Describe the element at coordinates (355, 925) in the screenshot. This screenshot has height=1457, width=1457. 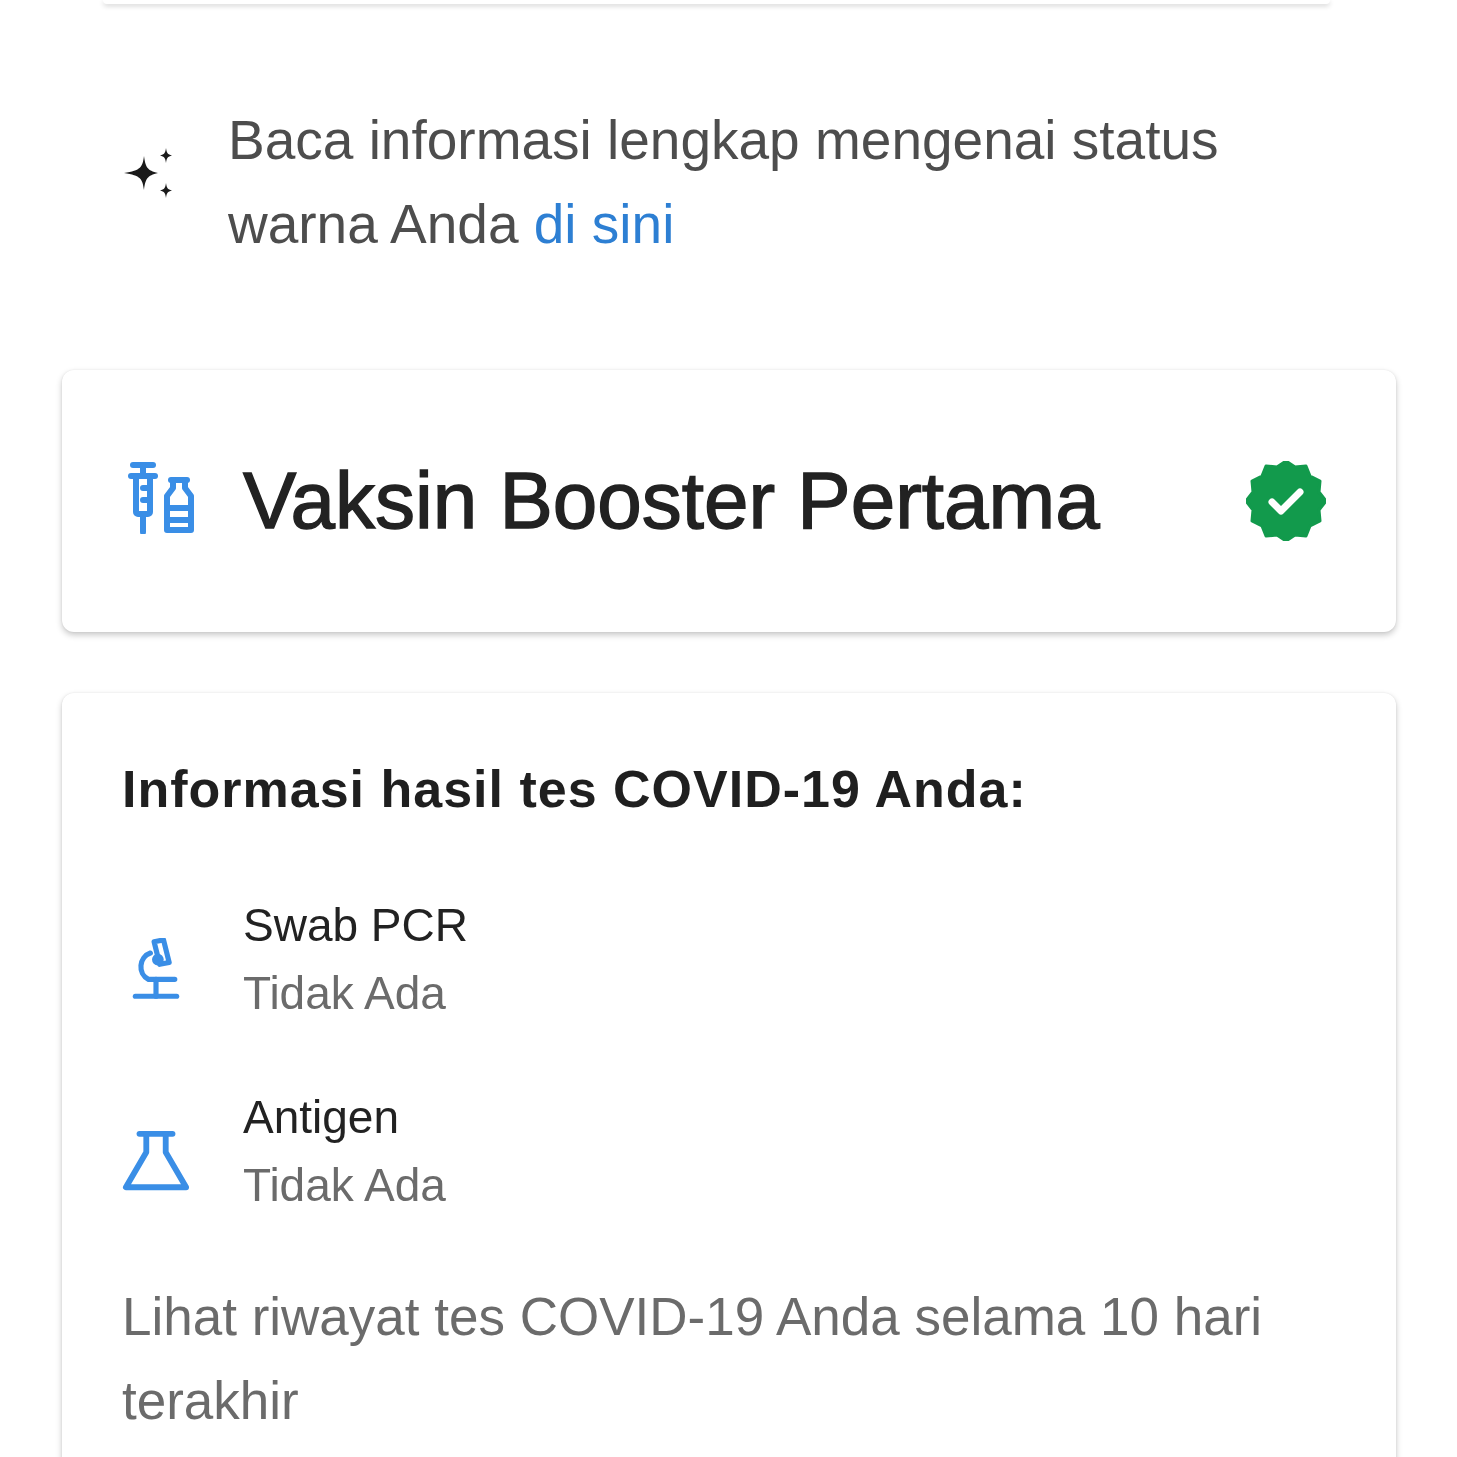
I see `test-name: Swab PCR` at that location.